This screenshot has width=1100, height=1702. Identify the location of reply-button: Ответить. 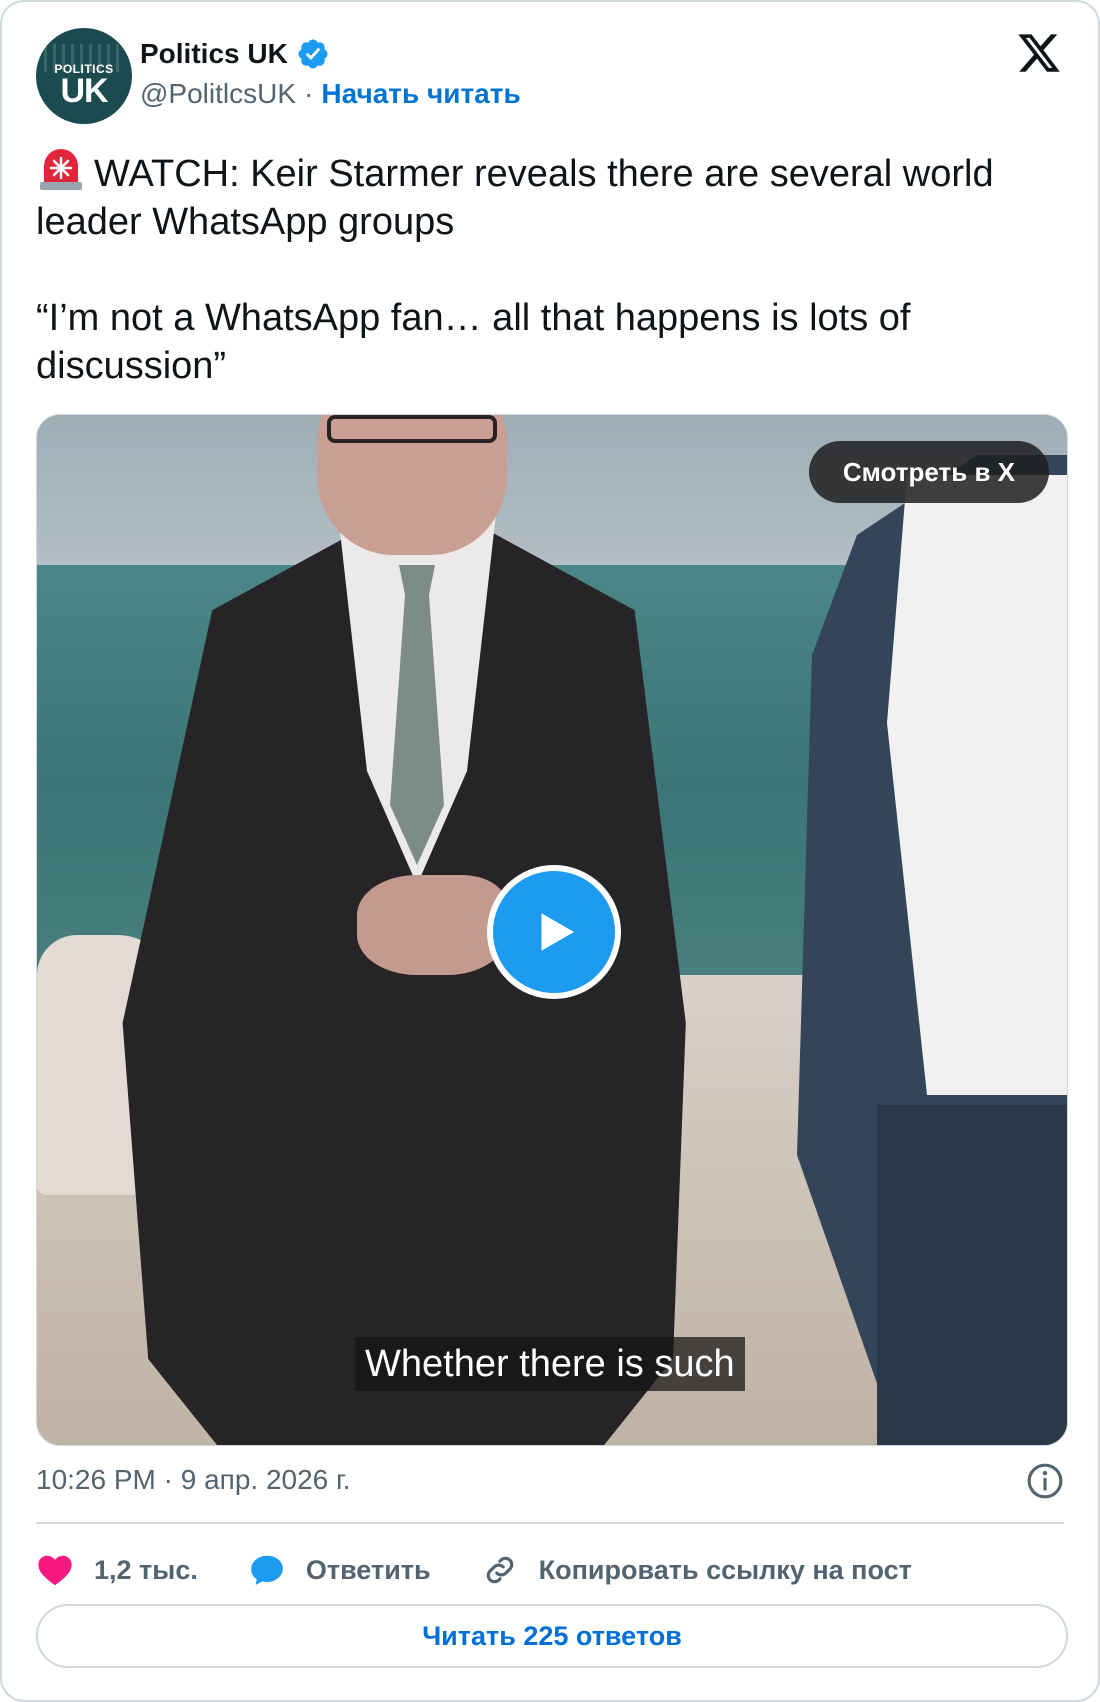
(339, 1570).